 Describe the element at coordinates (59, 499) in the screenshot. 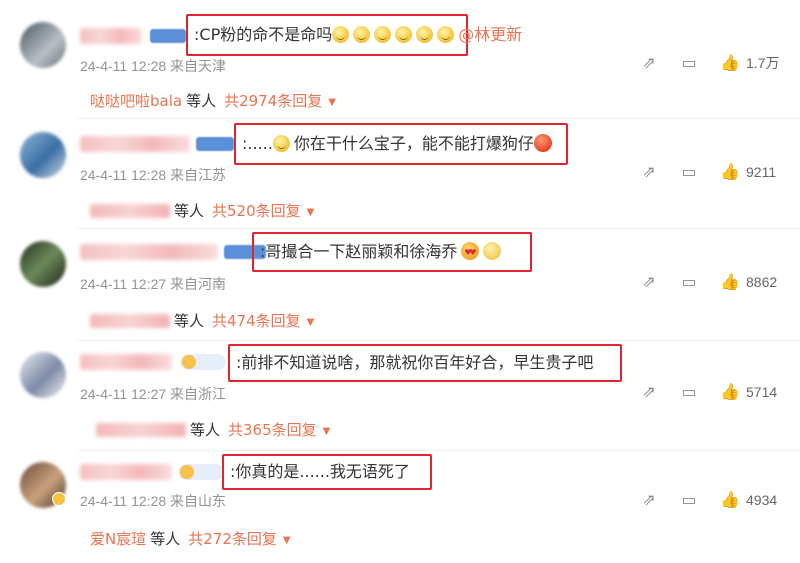

I see `vip-badge-icon` at that location.